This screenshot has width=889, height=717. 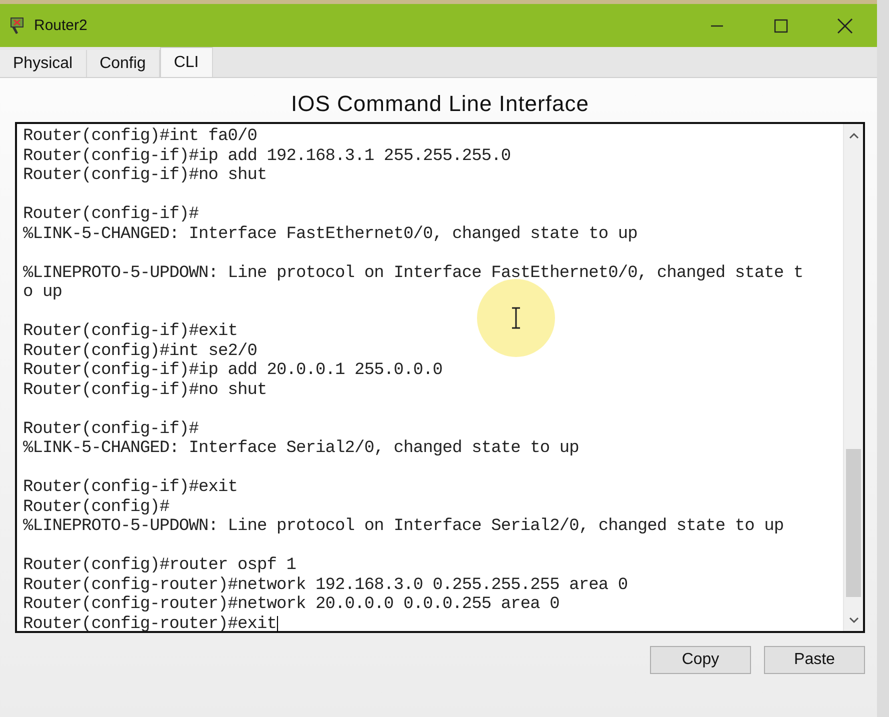 I want to click on terminal-line: Router(config-if)#ip add 192.168.3.1 255.255.255.0, so click(x=267, y=156).